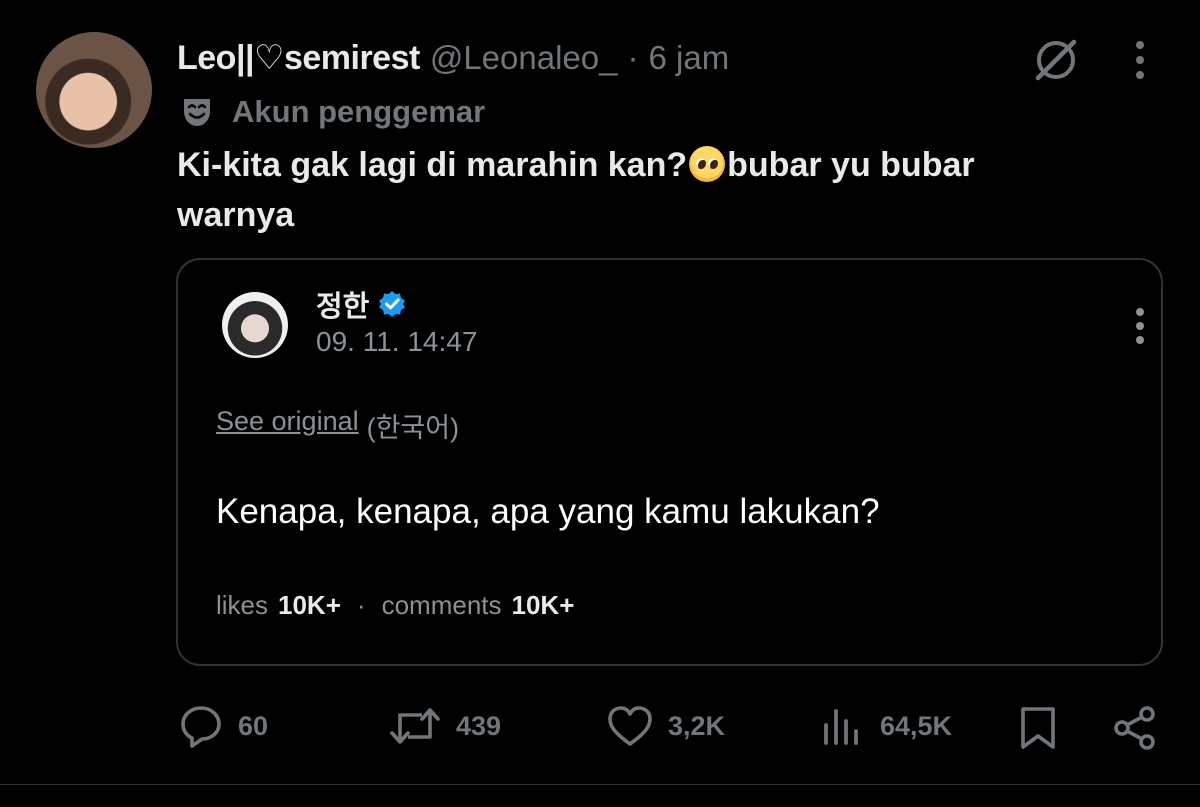 The width and height of the screenshot is (1200, 807). What do you see at coordinates (1038, 728) in the screenshot?
I see `bookmark-icon` at bounding box center [1038, 728].